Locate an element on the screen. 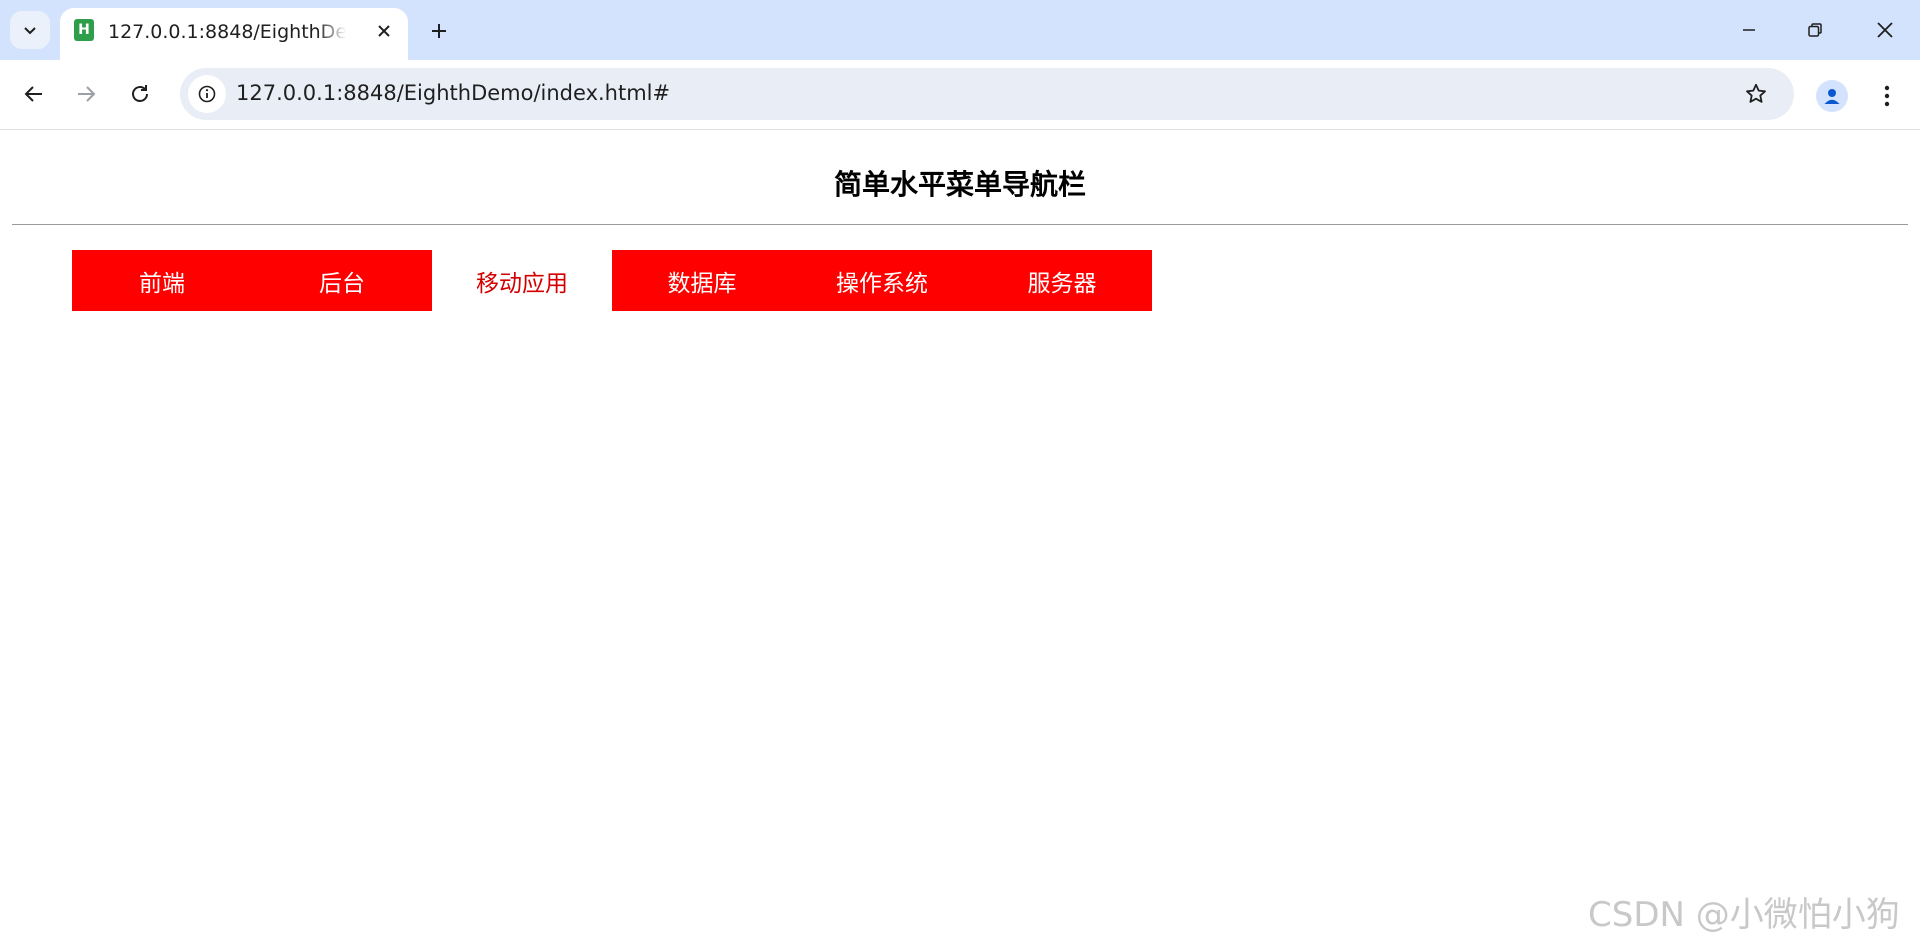 The image size is (1920, 943). tab-strip: H 127.0.0.1:8848/EighthDemo/index.html# is located at coordinates (960, 30).